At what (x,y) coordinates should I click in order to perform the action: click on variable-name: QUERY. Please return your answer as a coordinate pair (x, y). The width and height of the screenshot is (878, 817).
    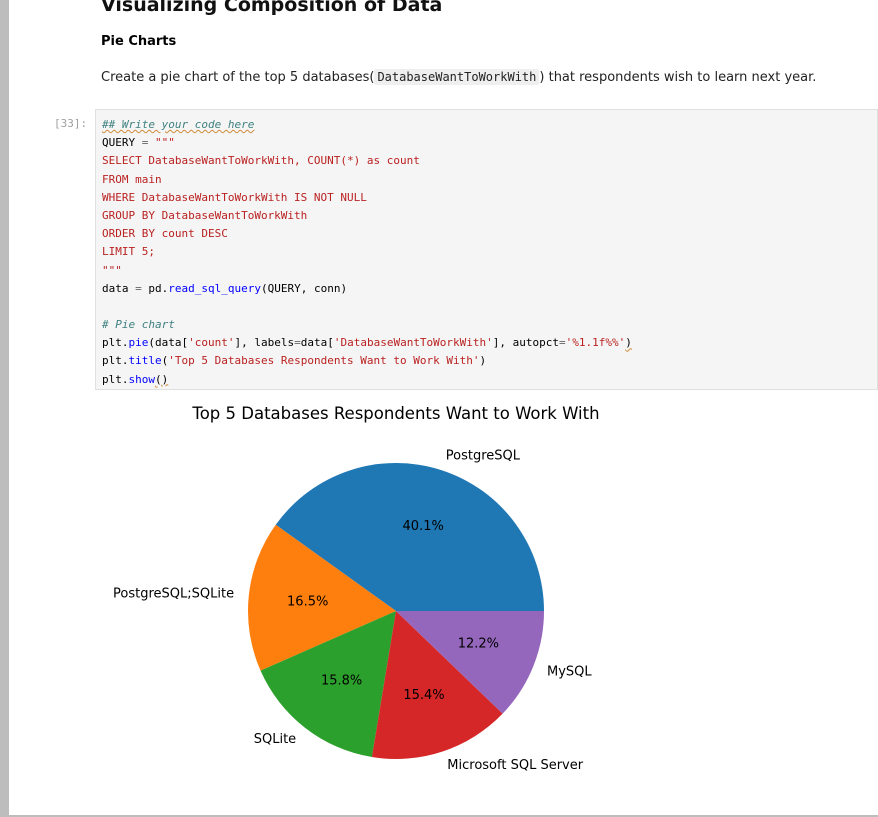
    Looking at the image, I should click on (119, 143).